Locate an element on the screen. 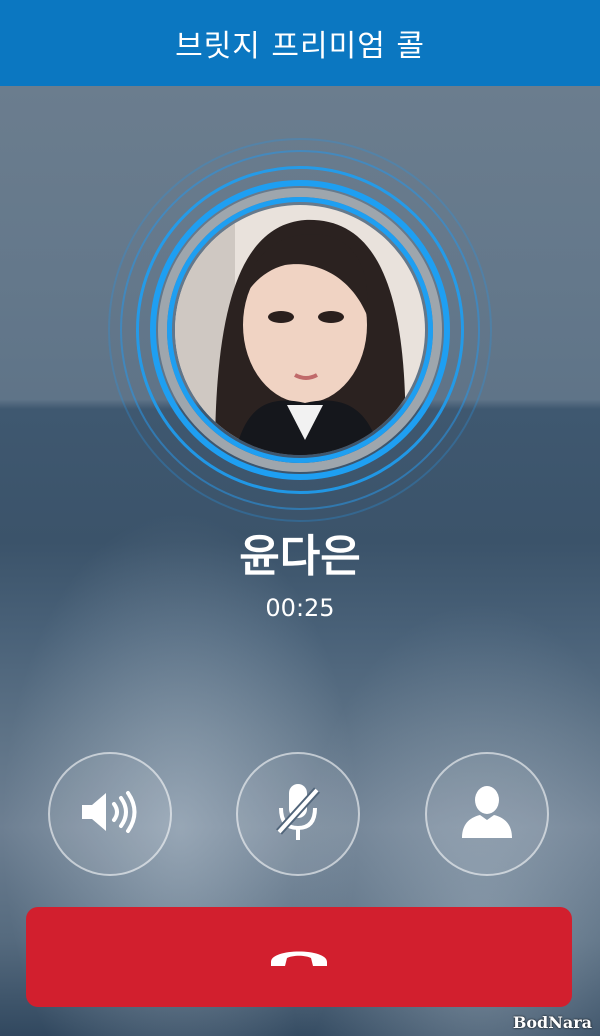  title-bar: 브릿지 프리미엄 콜 is located at coordinates (300, 43).